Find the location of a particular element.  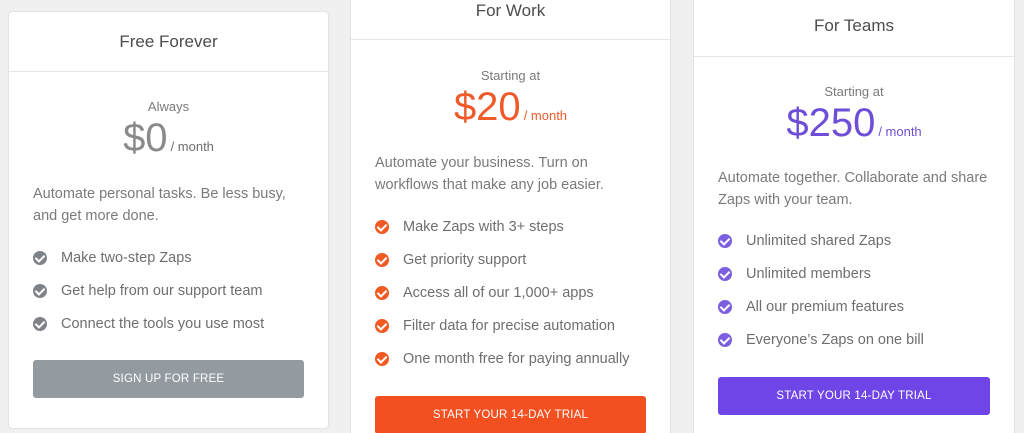

price-amount: $250 is located at coordinates (831, 123).